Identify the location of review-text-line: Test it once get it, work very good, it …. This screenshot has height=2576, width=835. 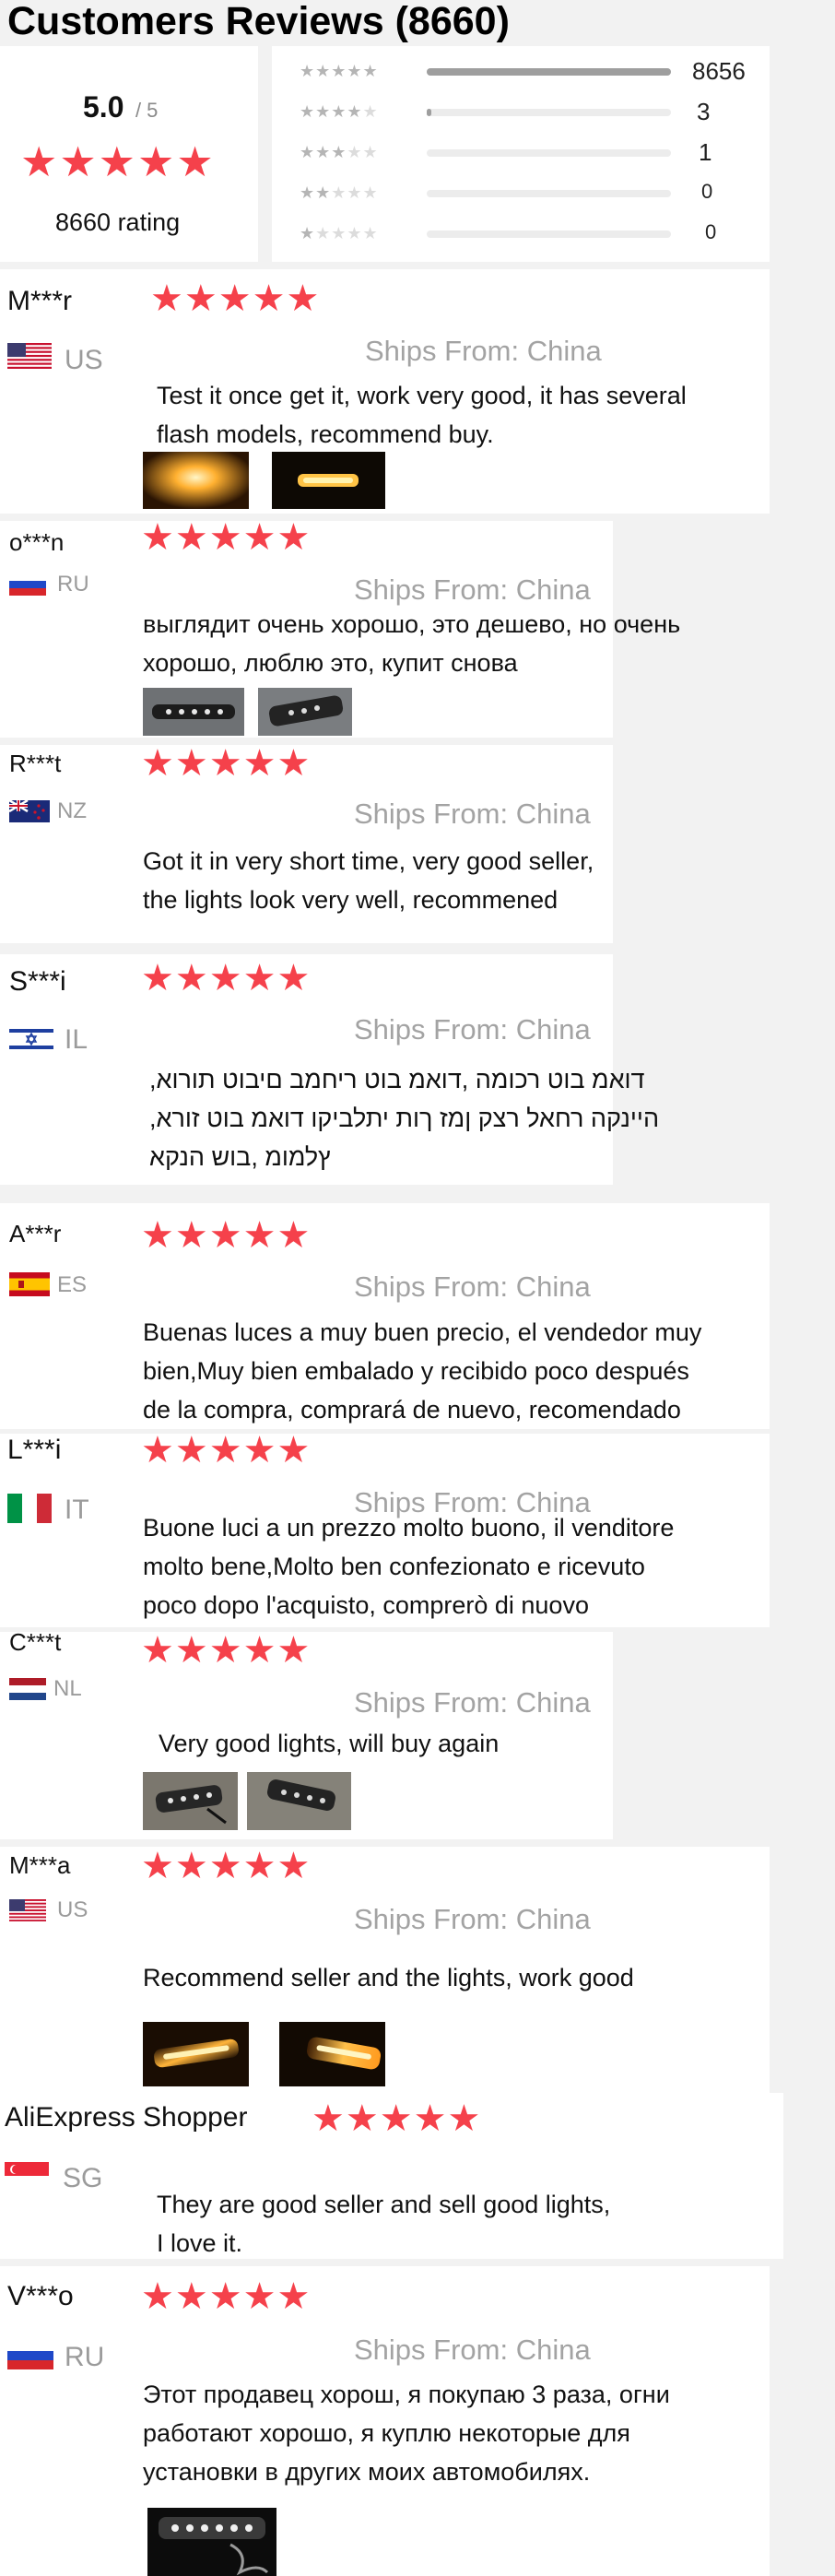
(422, 395).